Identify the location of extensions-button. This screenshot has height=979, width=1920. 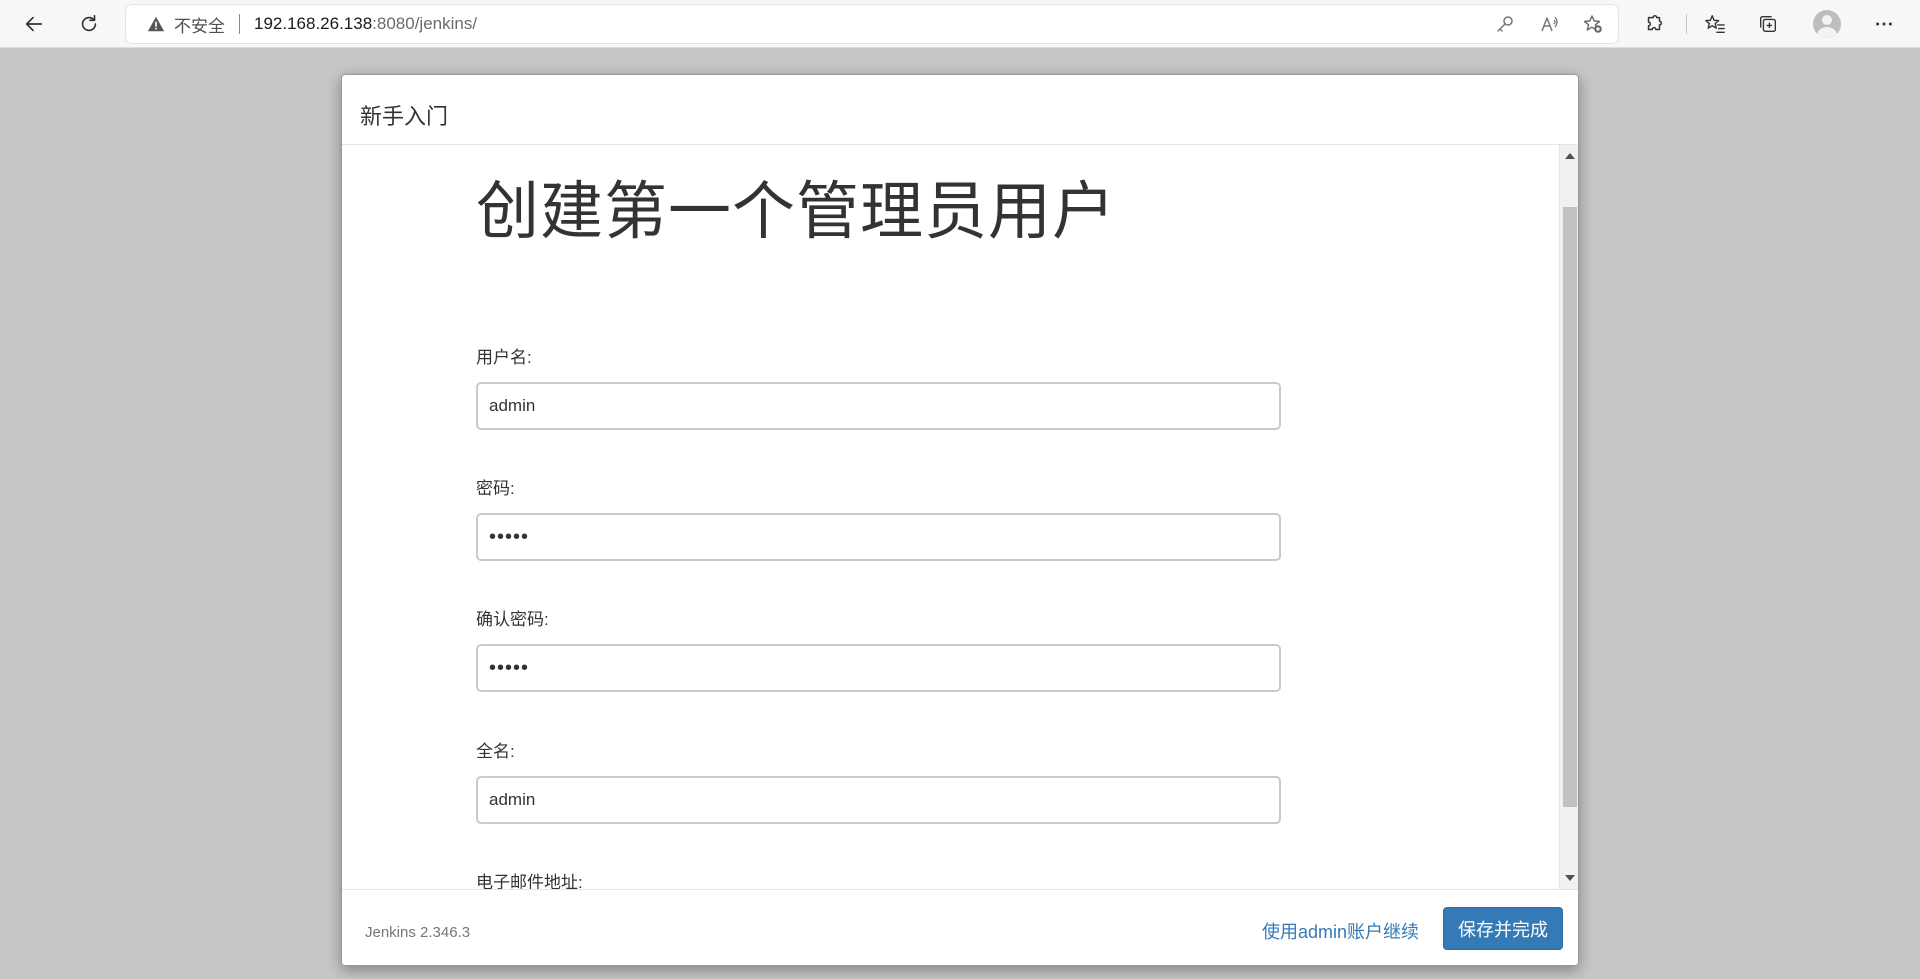
(1654, 24).